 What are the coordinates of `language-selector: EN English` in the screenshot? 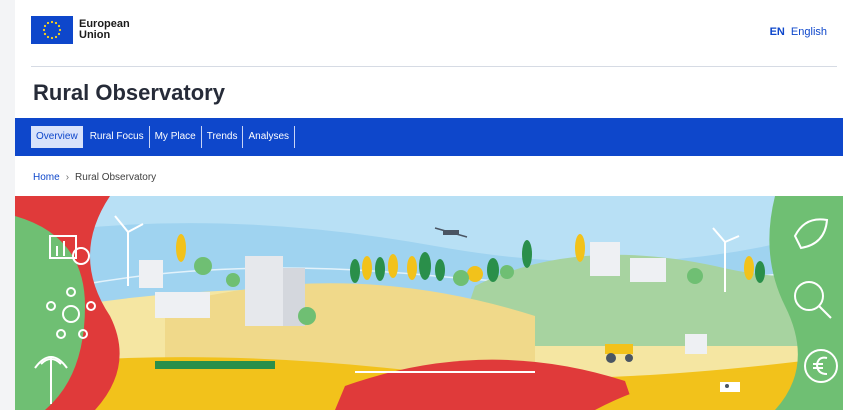 It's located at (798, 32).